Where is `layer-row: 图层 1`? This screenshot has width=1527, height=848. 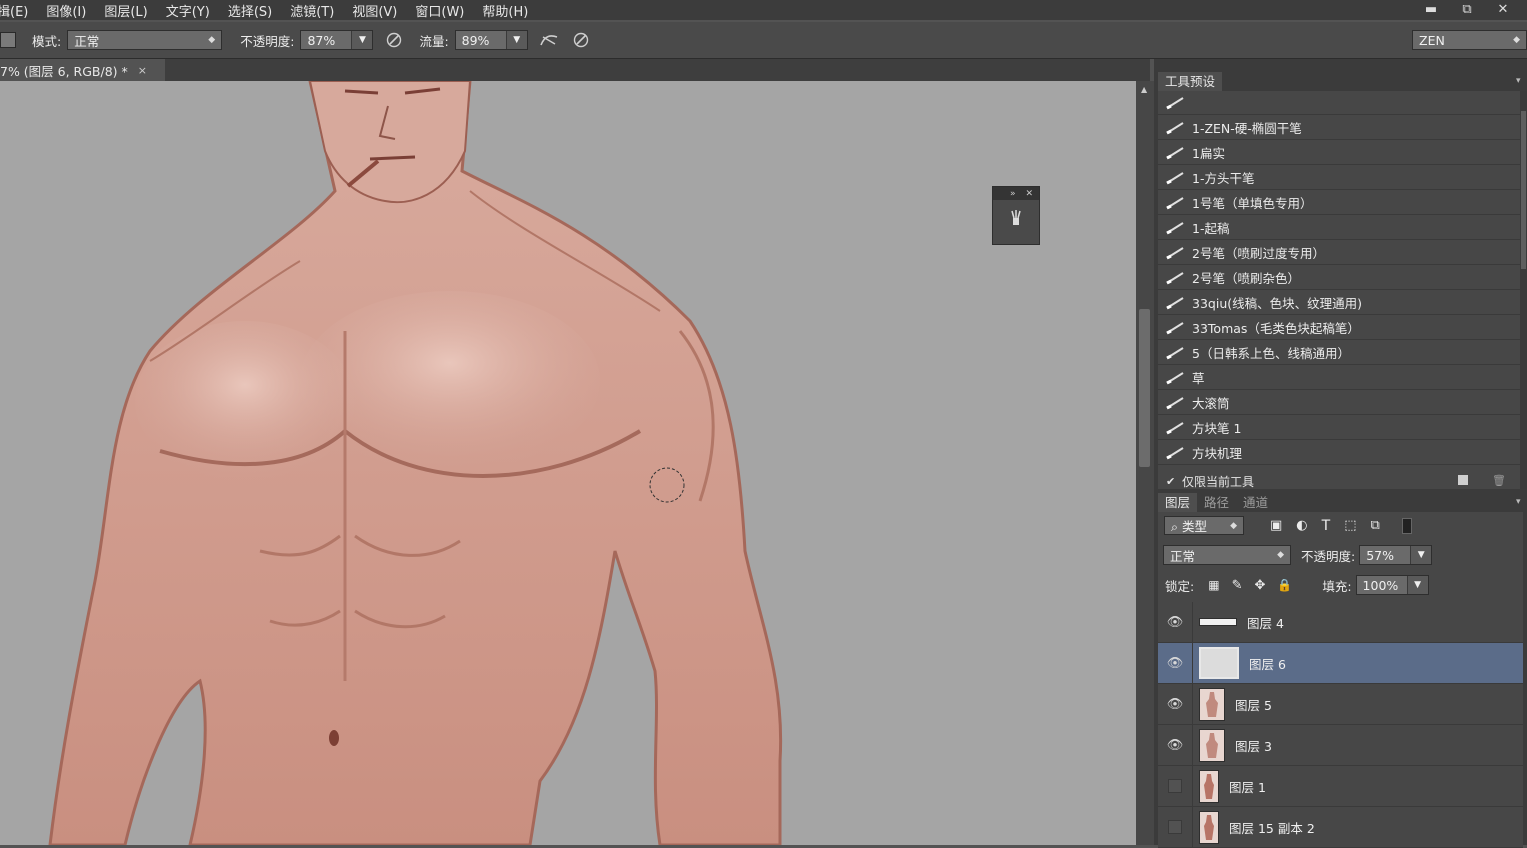
layer-row: 图层 1 is located at coordinates (1340, 786).